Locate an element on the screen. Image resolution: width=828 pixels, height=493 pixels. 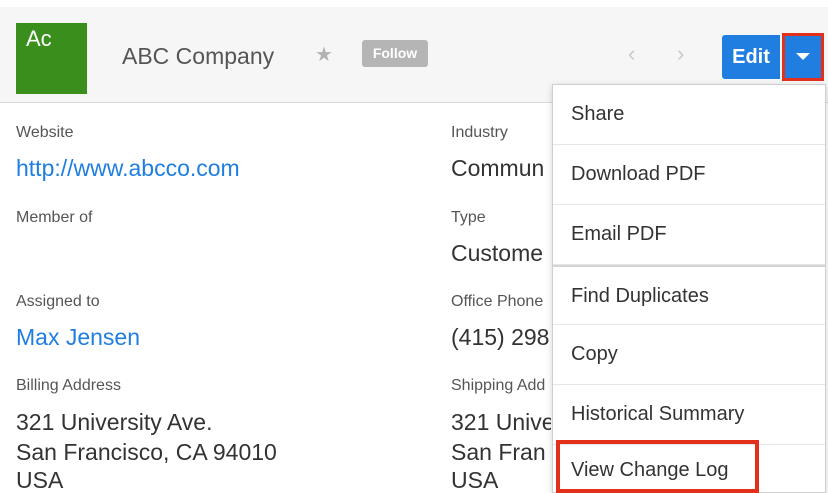
website-link: http://www.abcco.com is located at coordinates (128, 168).